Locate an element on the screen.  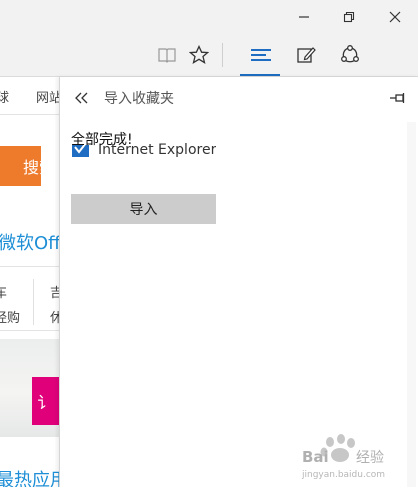
web-note-icon is located at coordinates (306, 55).